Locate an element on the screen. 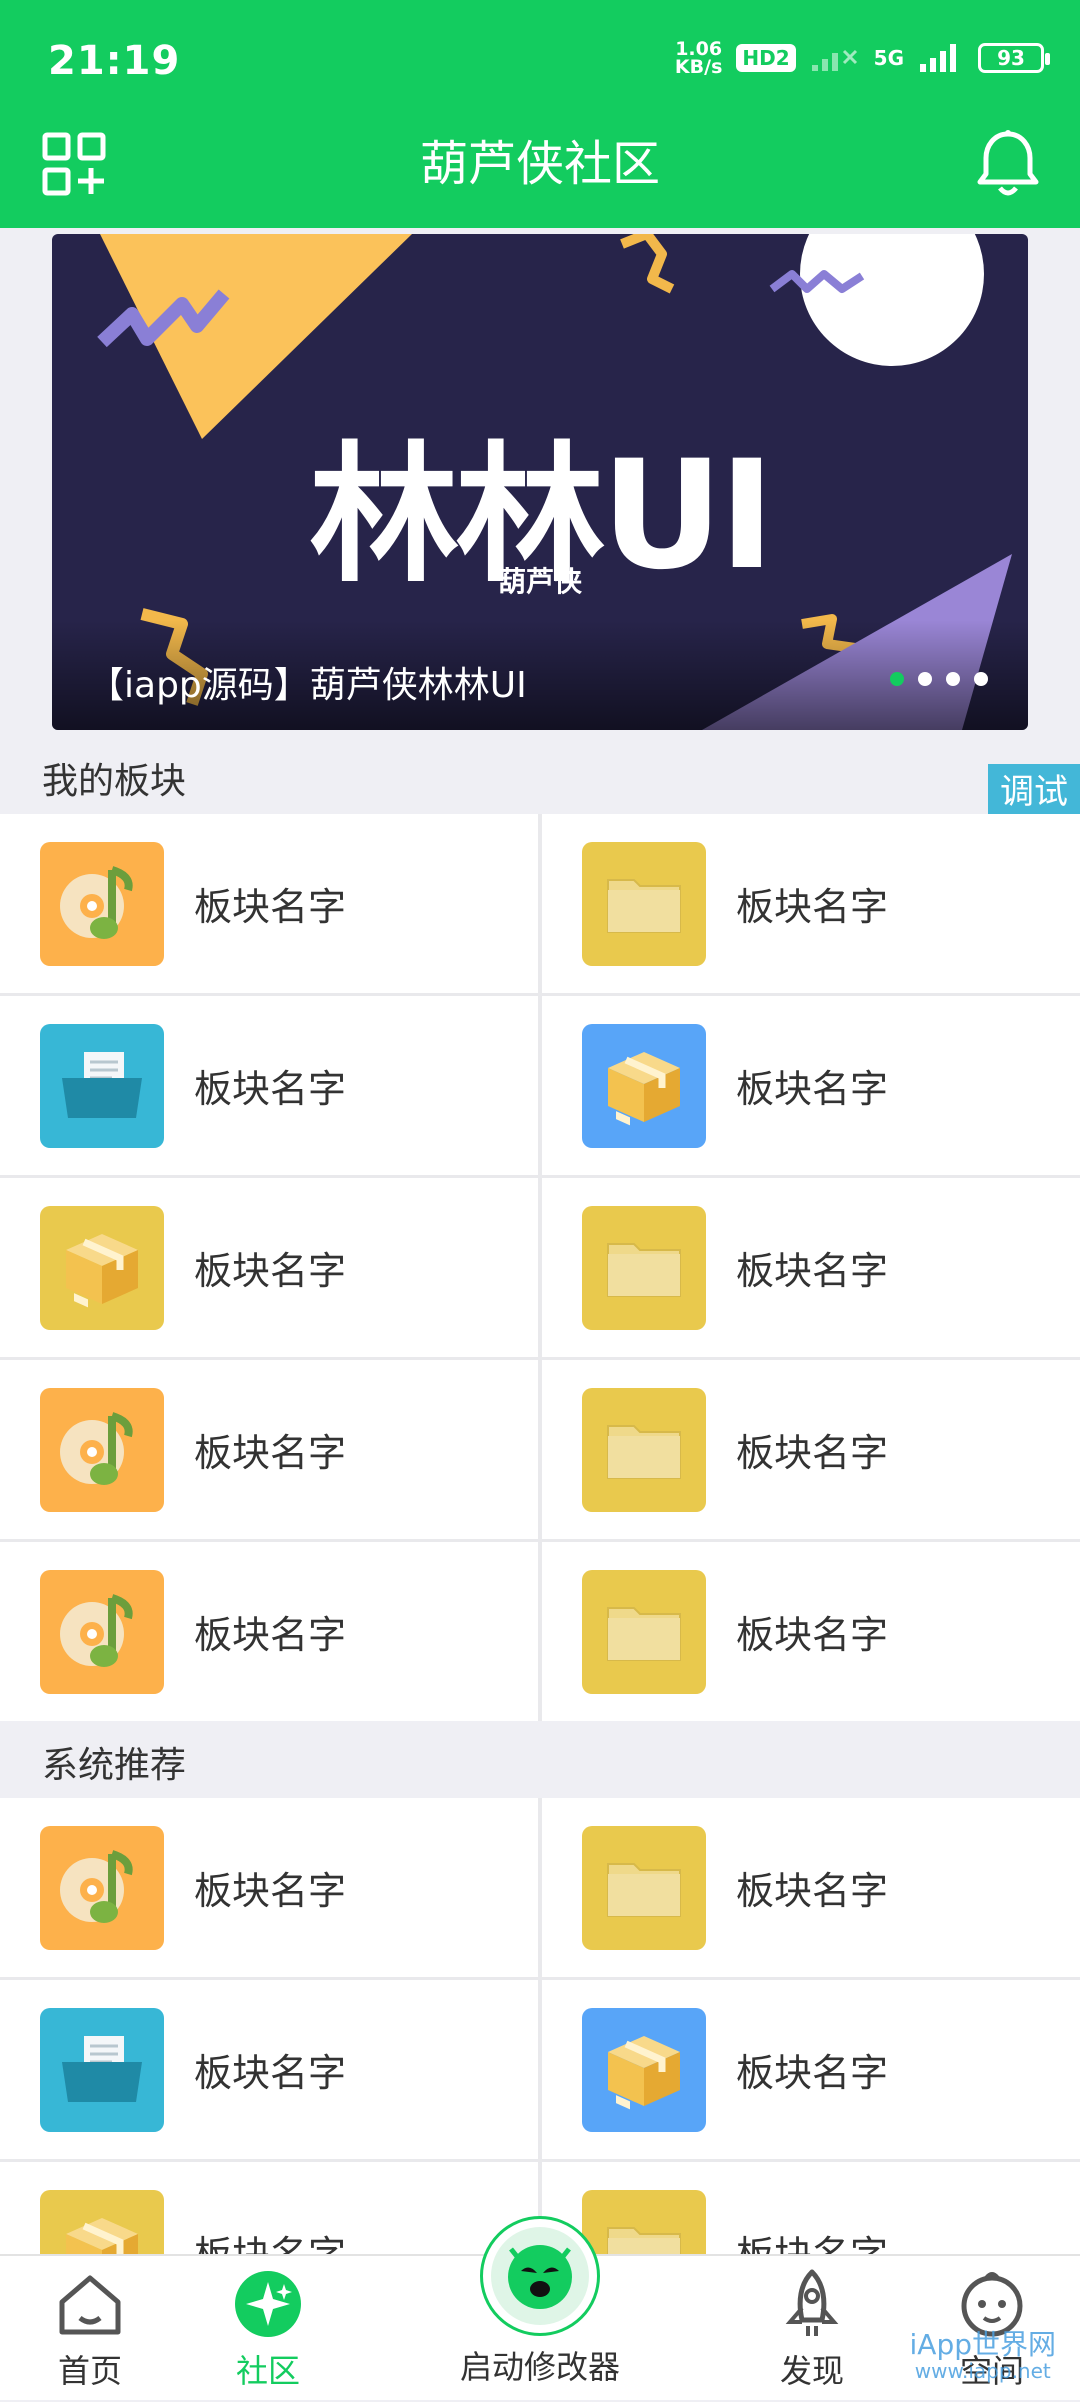 Image resolution: width=1080 pixels, height=2402 pixels. status-bar: 21:19 1.06 KB/s HD2 5G 93 is located at coordinates (540, 60).